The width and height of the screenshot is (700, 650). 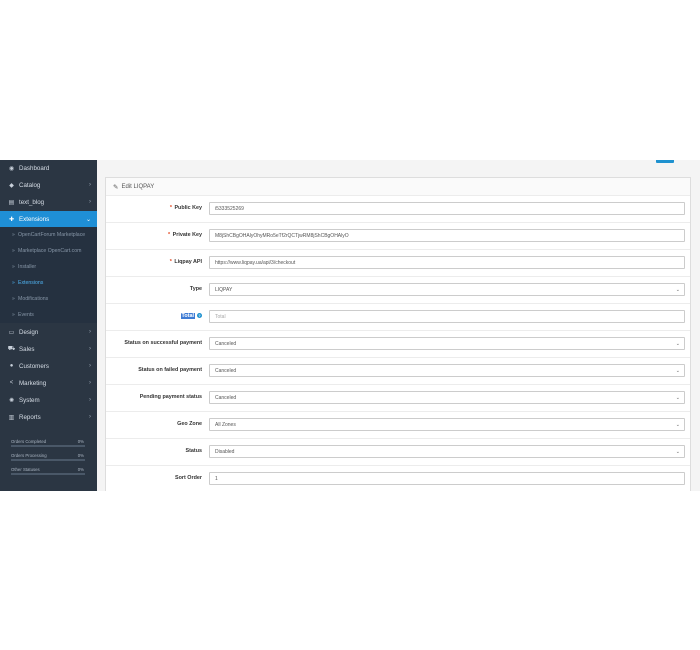 What do you see at coordinates (195, 289) in the screenshot?
I see `type-label: Type` at bounding box center [195, 289].